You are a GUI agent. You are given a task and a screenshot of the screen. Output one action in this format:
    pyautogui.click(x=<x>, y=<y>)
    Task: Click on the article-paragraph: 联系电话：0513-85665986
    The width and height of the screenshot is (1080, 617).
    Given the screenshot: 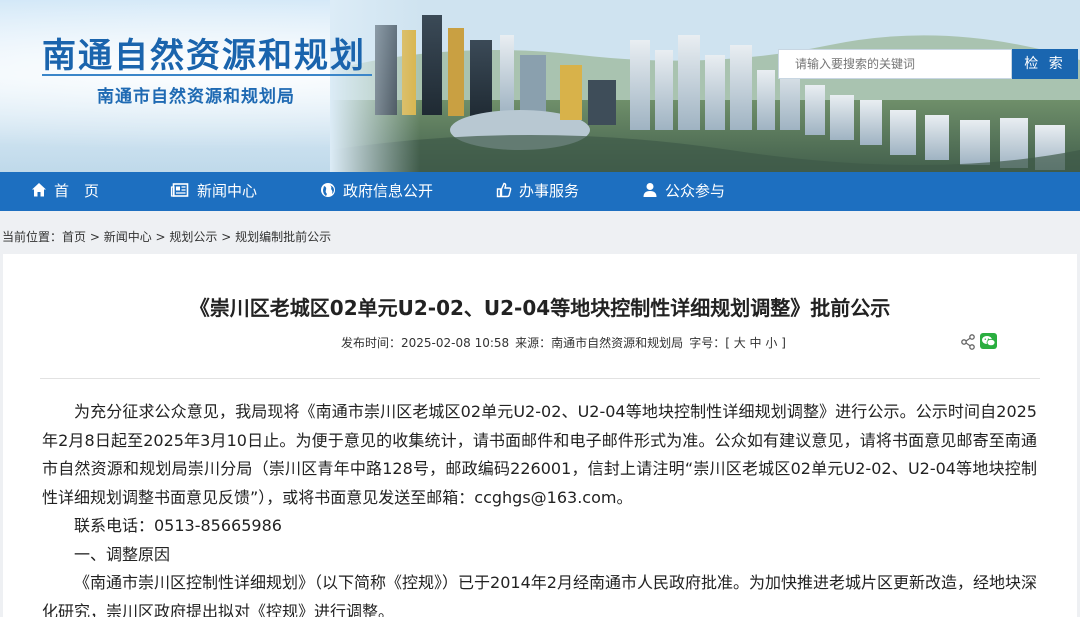 What is the action you would take?
    pyautogui.click(x=178, y=525)
    